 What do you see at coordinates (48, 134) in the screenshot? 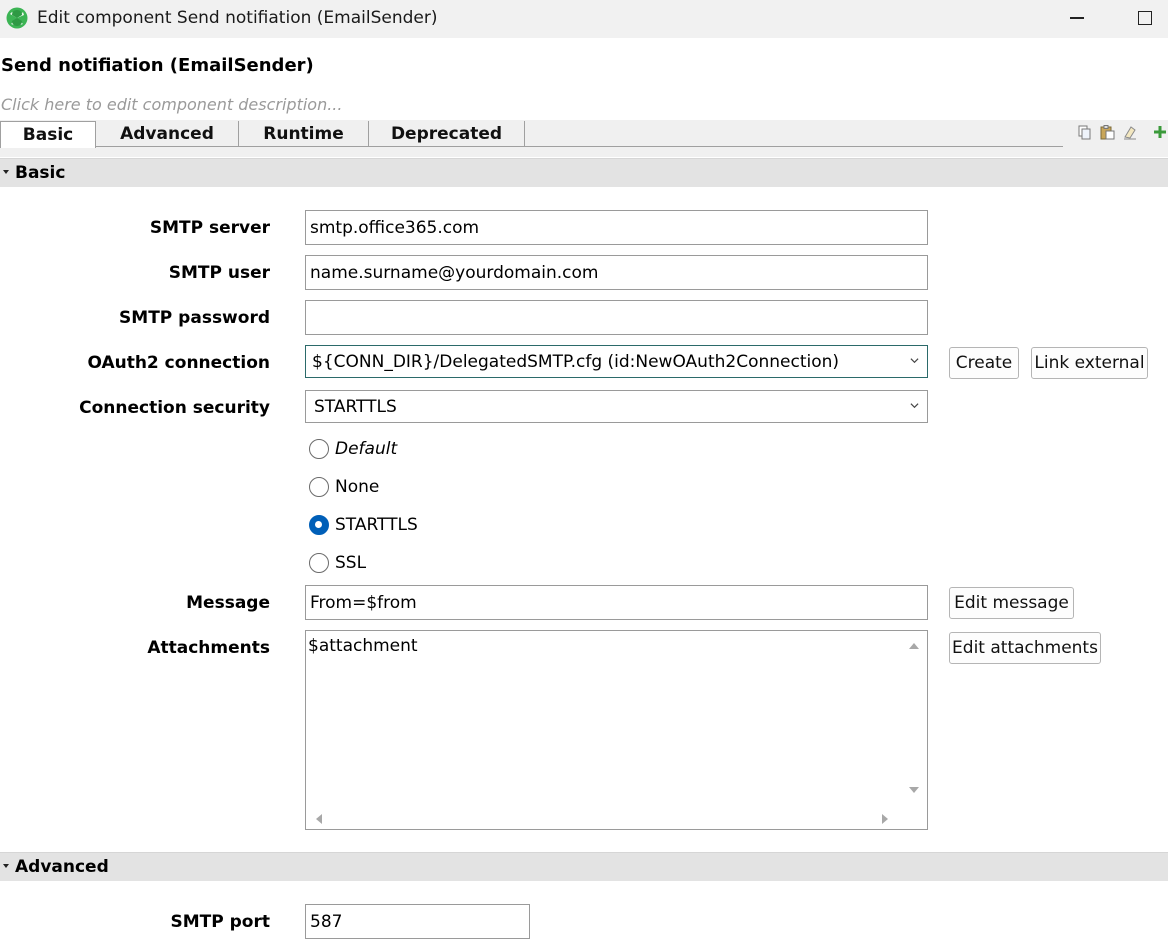
I see `tab-basic: Basic` at bounding box center [48, 134].